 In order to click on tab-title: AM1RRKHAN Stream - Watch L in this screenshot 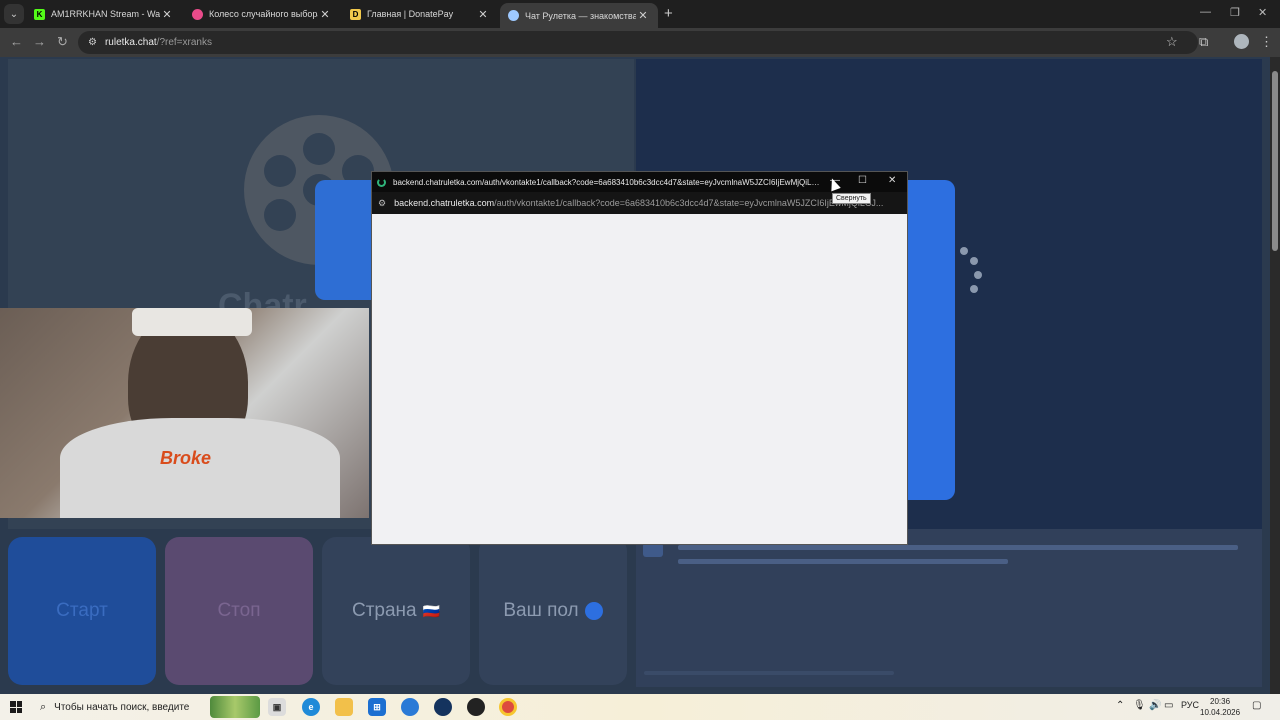, I will do `click(105, 14)`.